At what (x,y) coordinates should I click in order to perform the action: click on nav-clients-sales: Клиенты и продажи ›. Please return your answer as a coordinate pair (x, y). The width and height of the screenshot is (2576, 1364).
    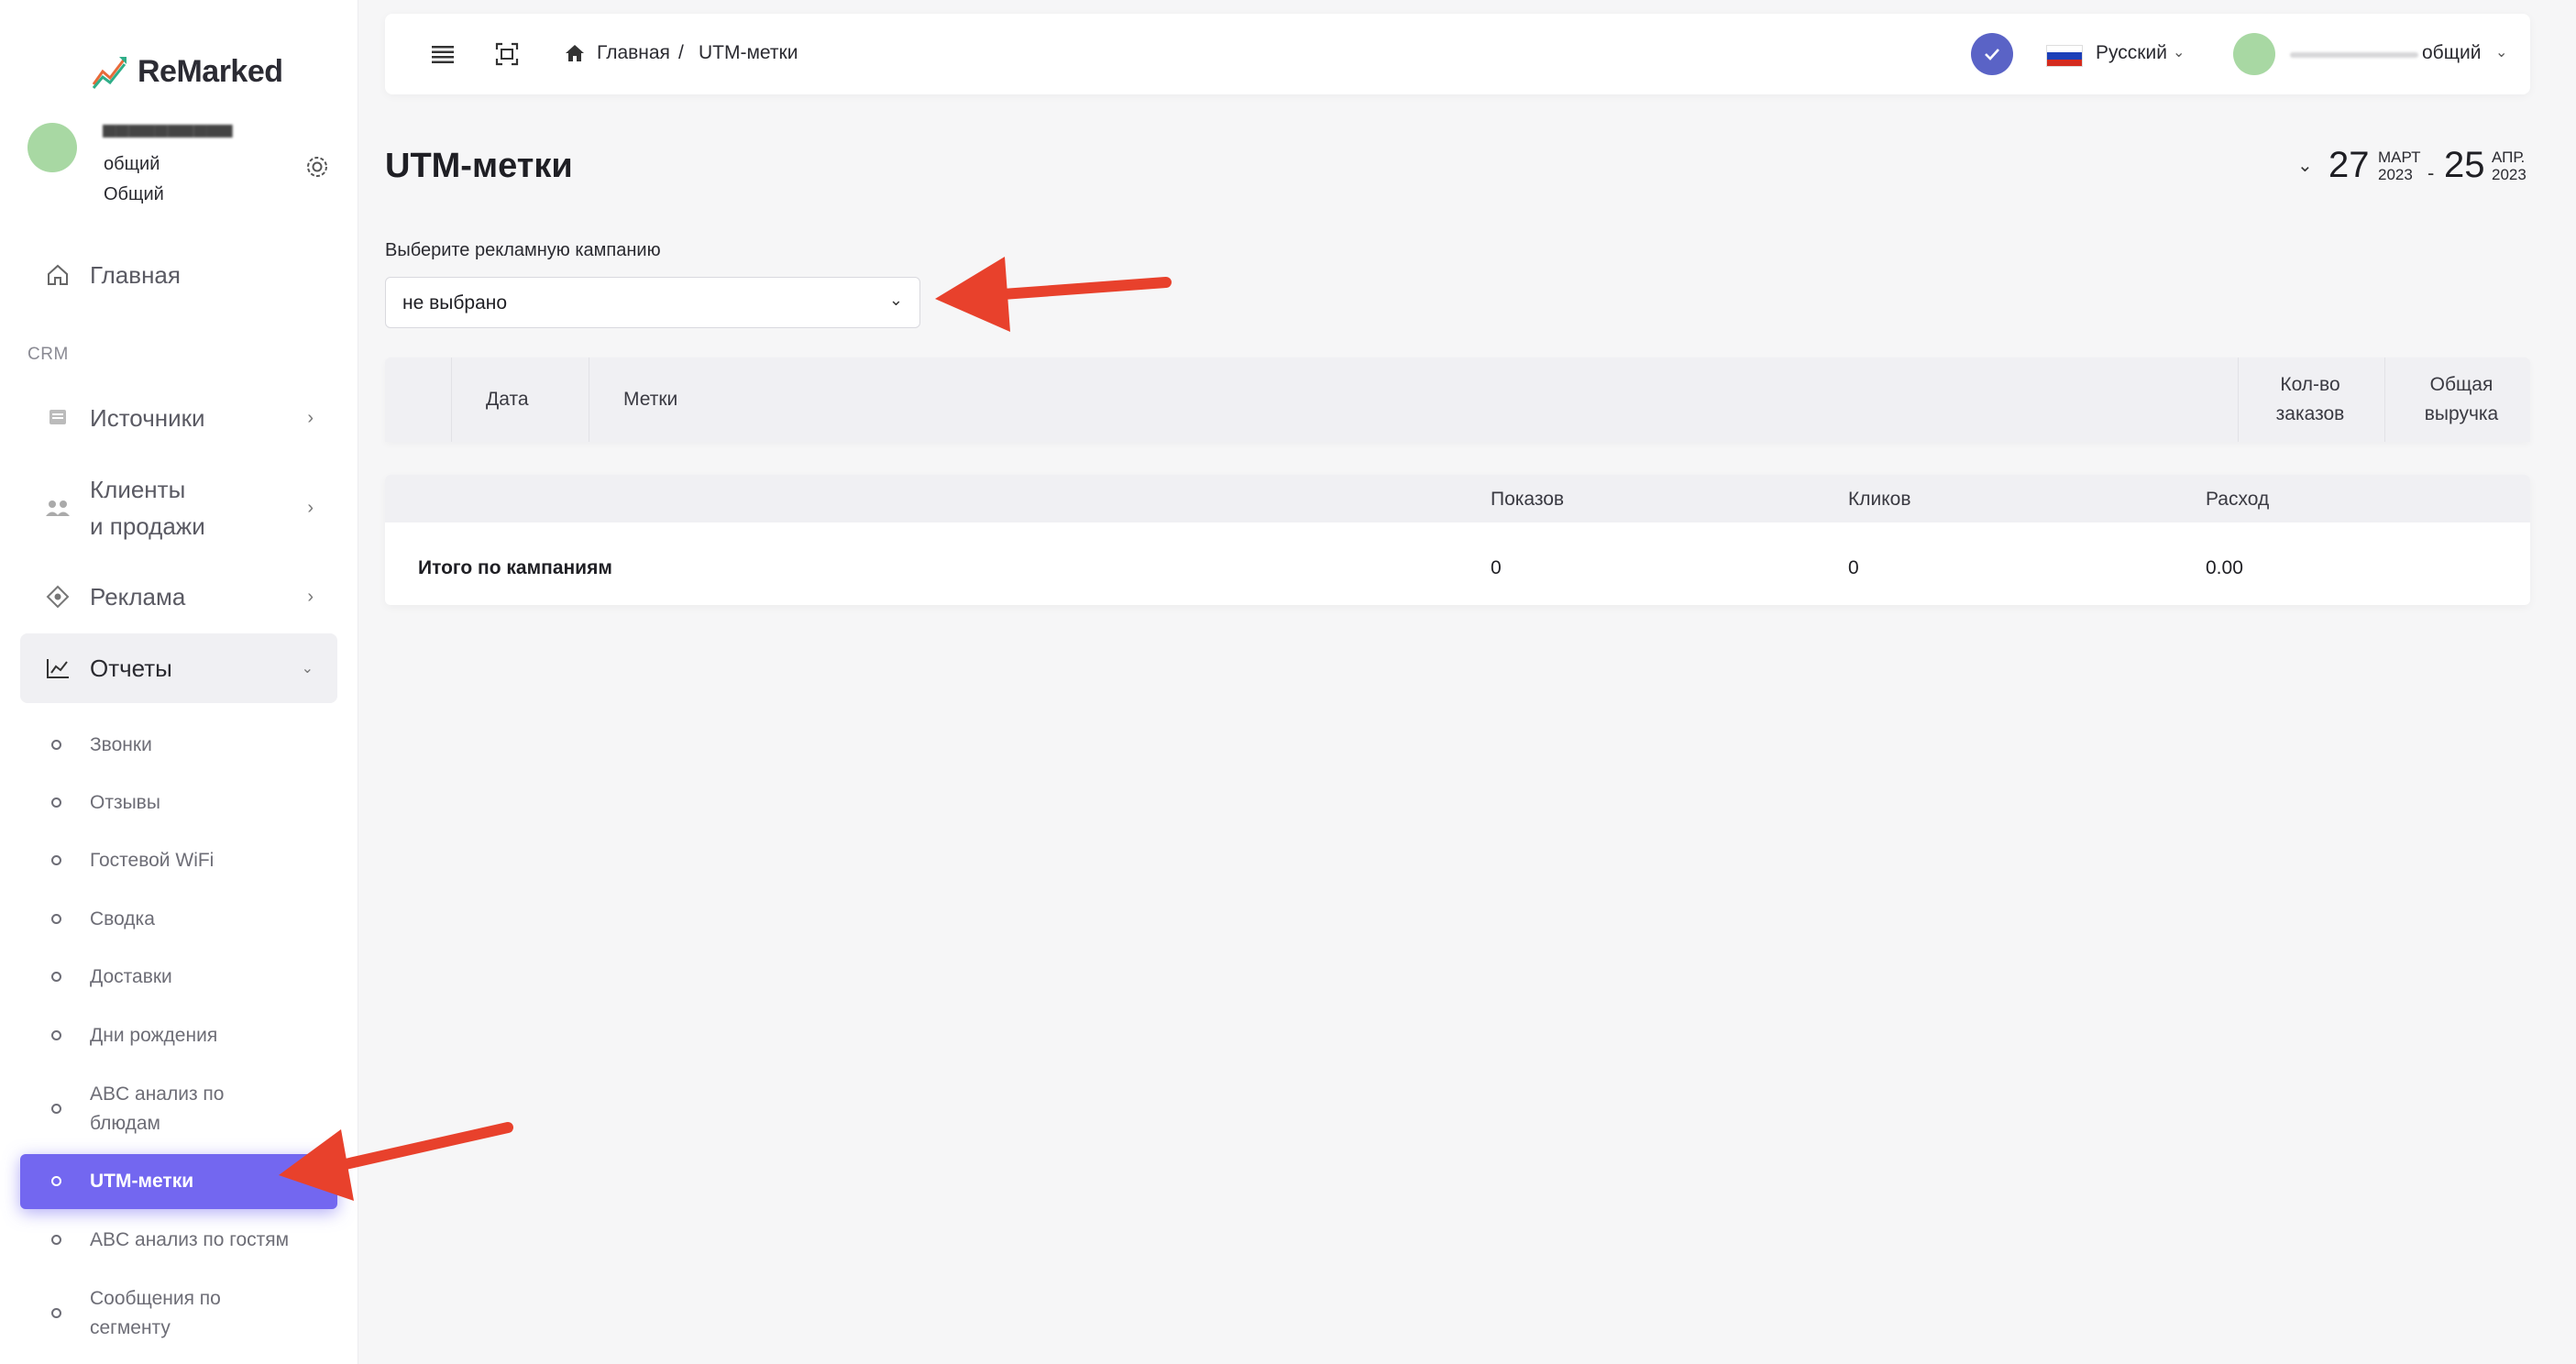
    Looking at the image, I should click on (178, 507).